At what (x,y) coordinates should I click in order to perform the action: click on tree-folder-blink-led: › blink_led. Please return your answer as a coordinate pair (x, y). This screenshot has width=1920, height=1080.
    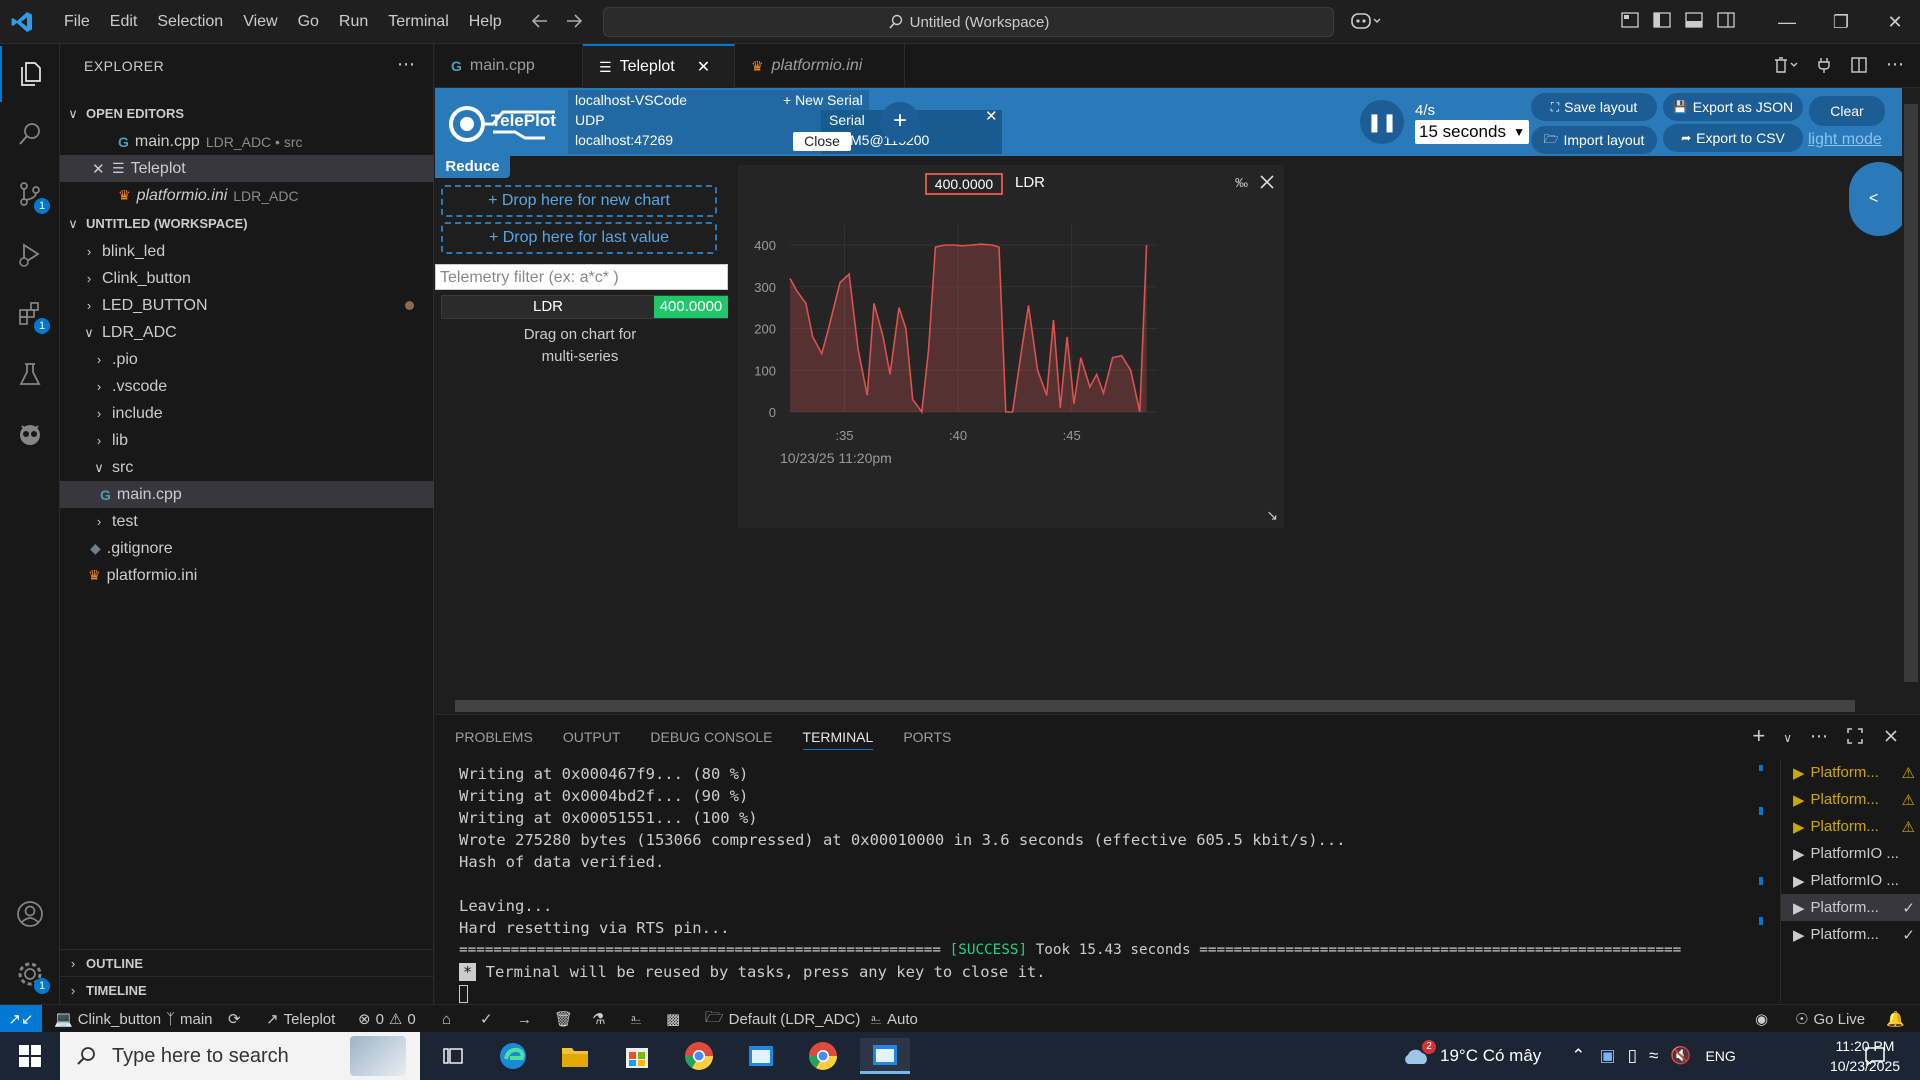
    Looking at the image, I should click on (247, 251).